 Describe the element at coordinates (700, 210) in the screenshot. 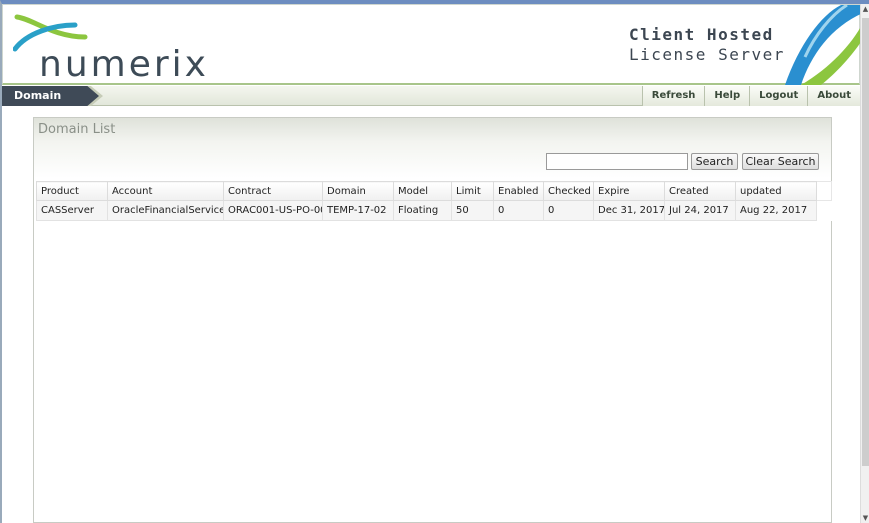

I see `cell-created: Jul 24, 2017` at that location.